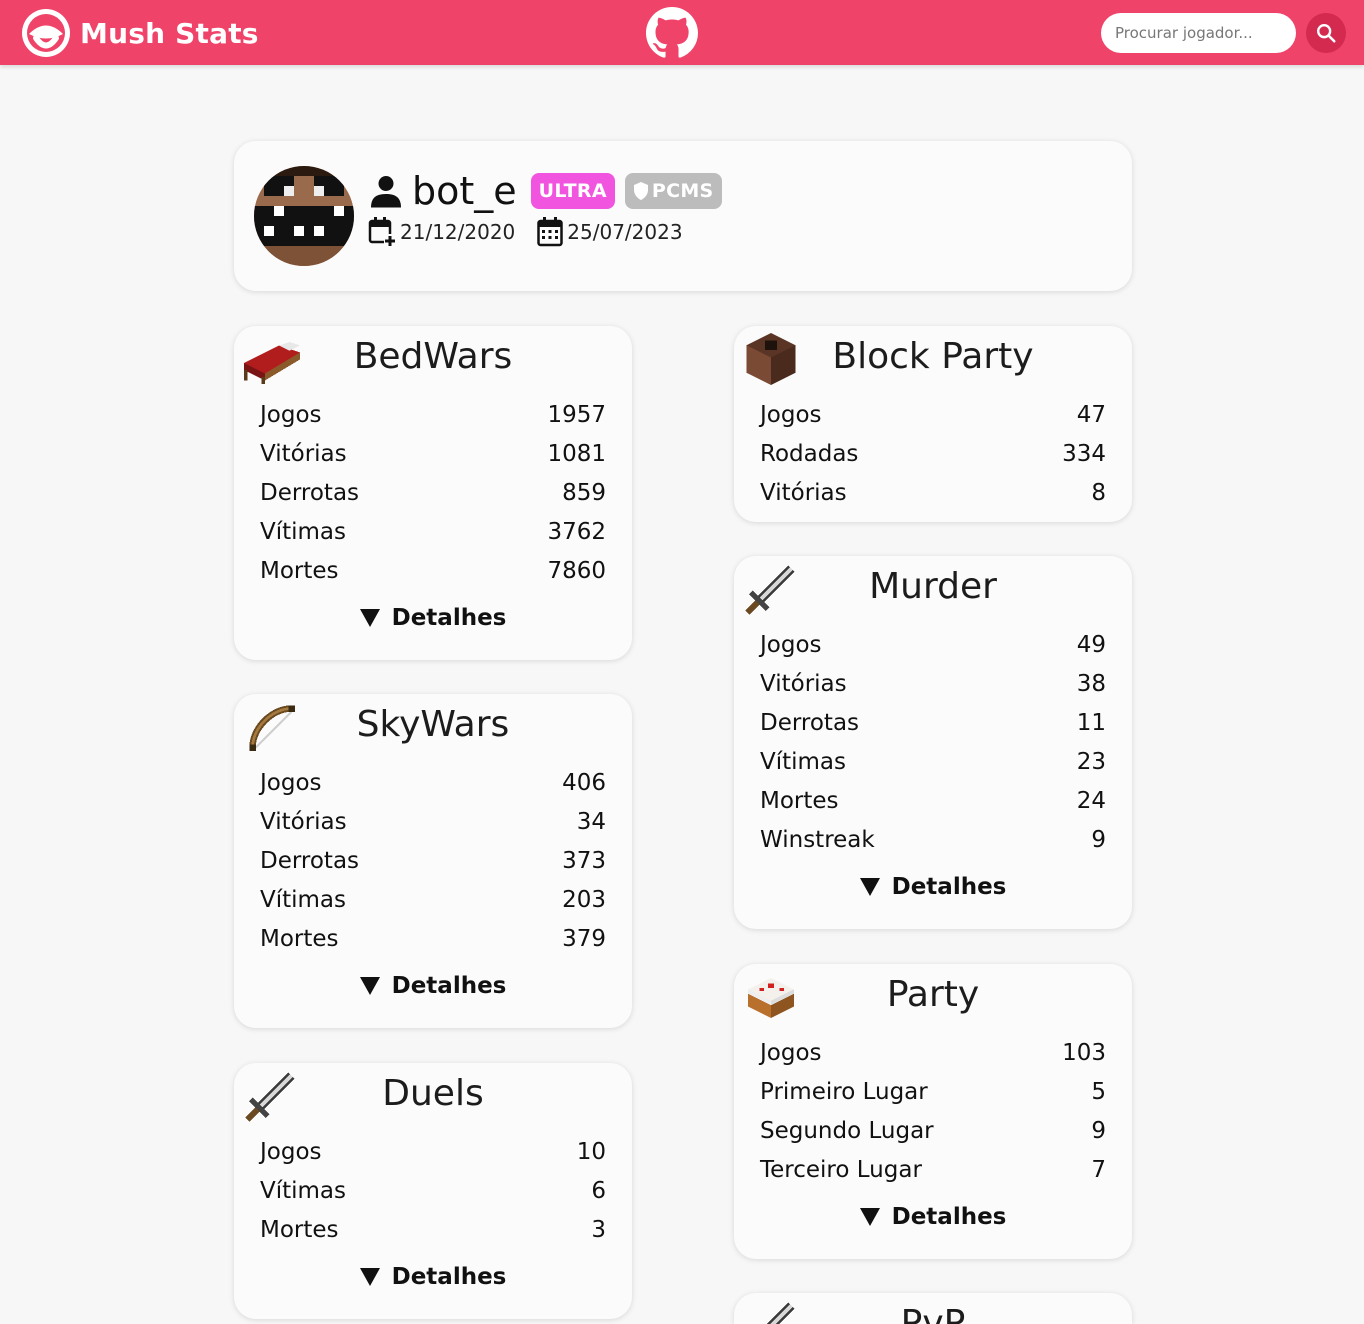  I want to click on stat-row: Mortes 3, so click(433, 1229).